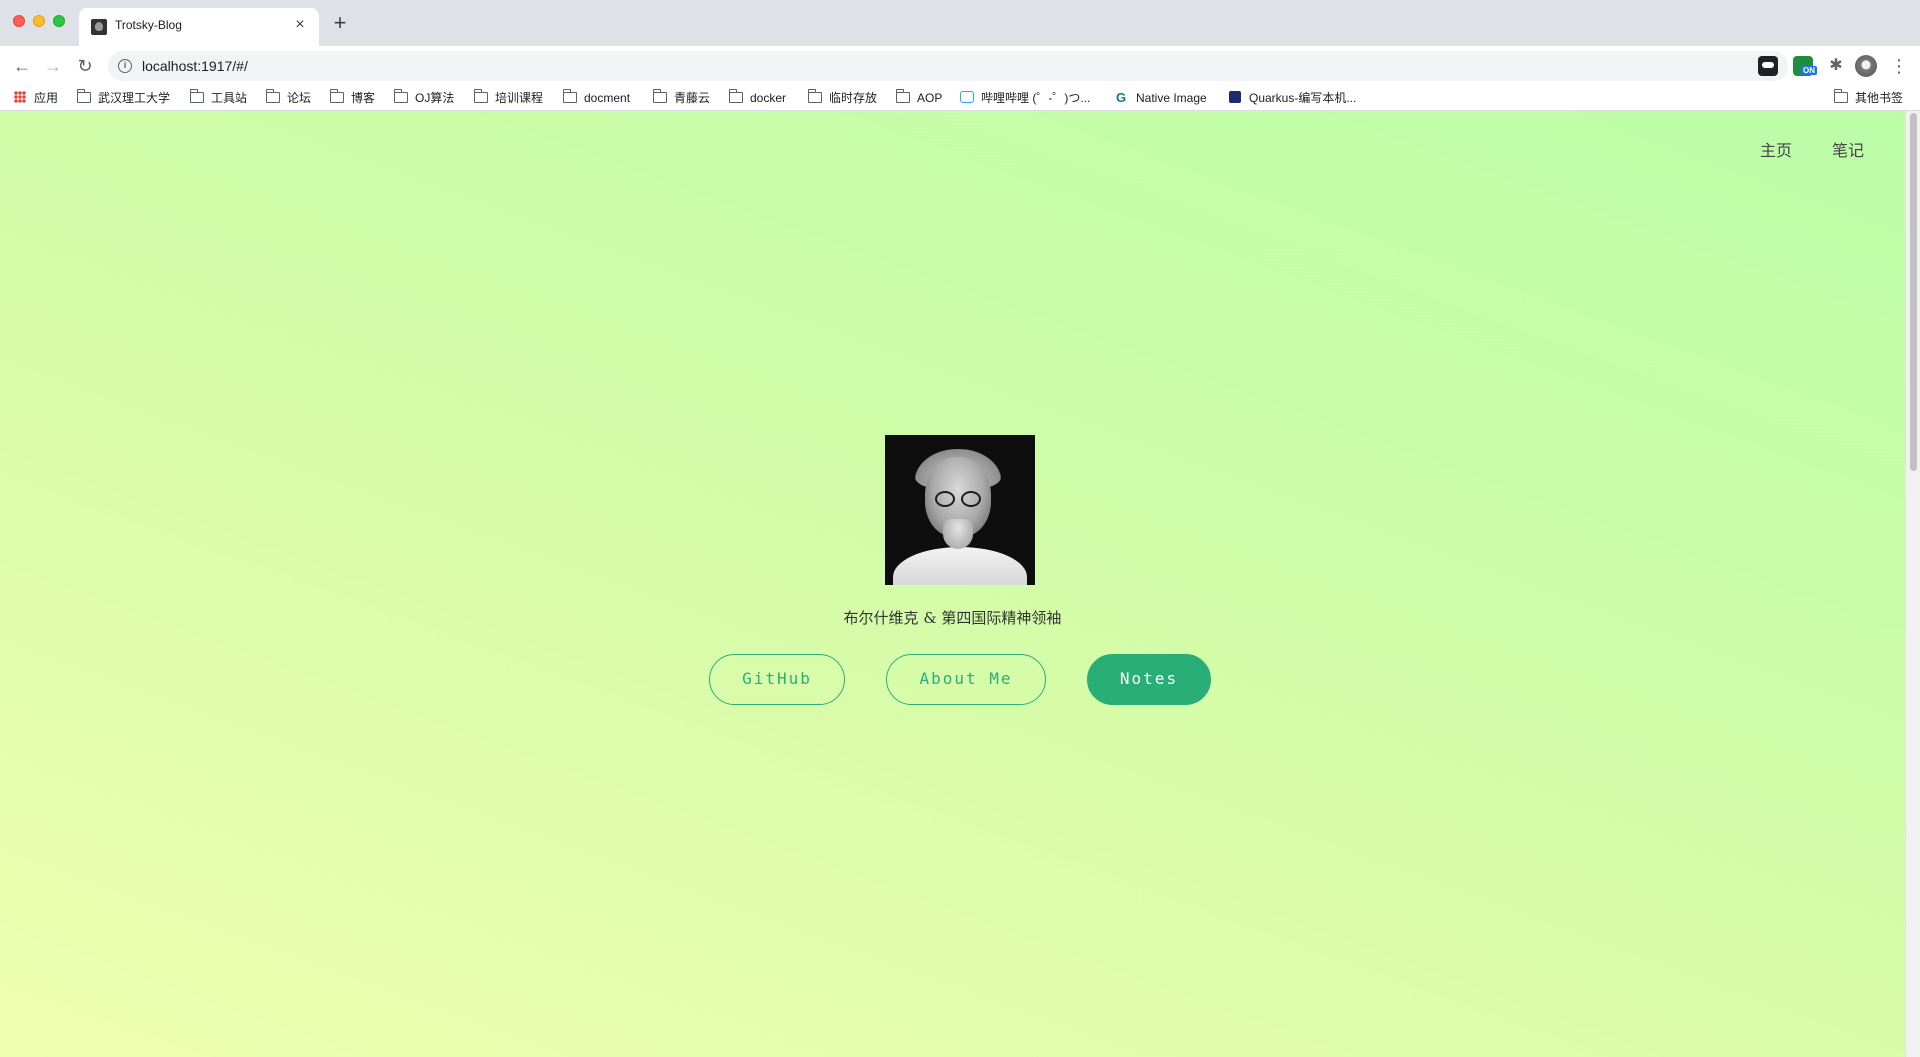 This screenshot has width=1920, height=1057. What do you see at coordinates (195, 66) in the screenshot?
I see `url-text: localhost:1917/#/` at bounding box center [195, 66].